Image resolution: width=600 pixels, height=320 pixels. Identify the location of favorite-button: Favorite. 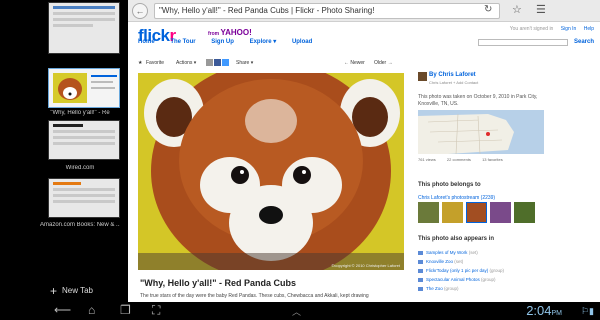
(155, 63).